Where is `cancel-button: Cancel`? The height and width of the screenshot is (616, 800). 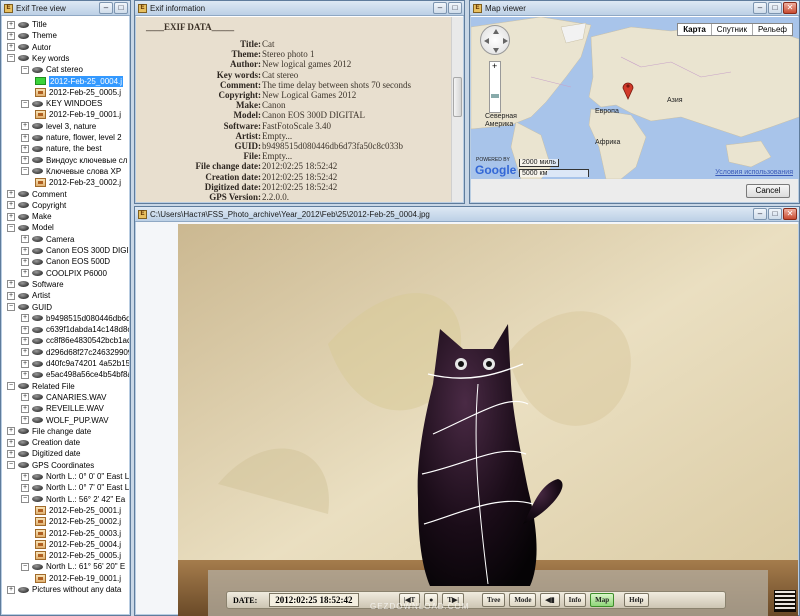
cancel-button: Cancel is located at coordinates (768, 191).